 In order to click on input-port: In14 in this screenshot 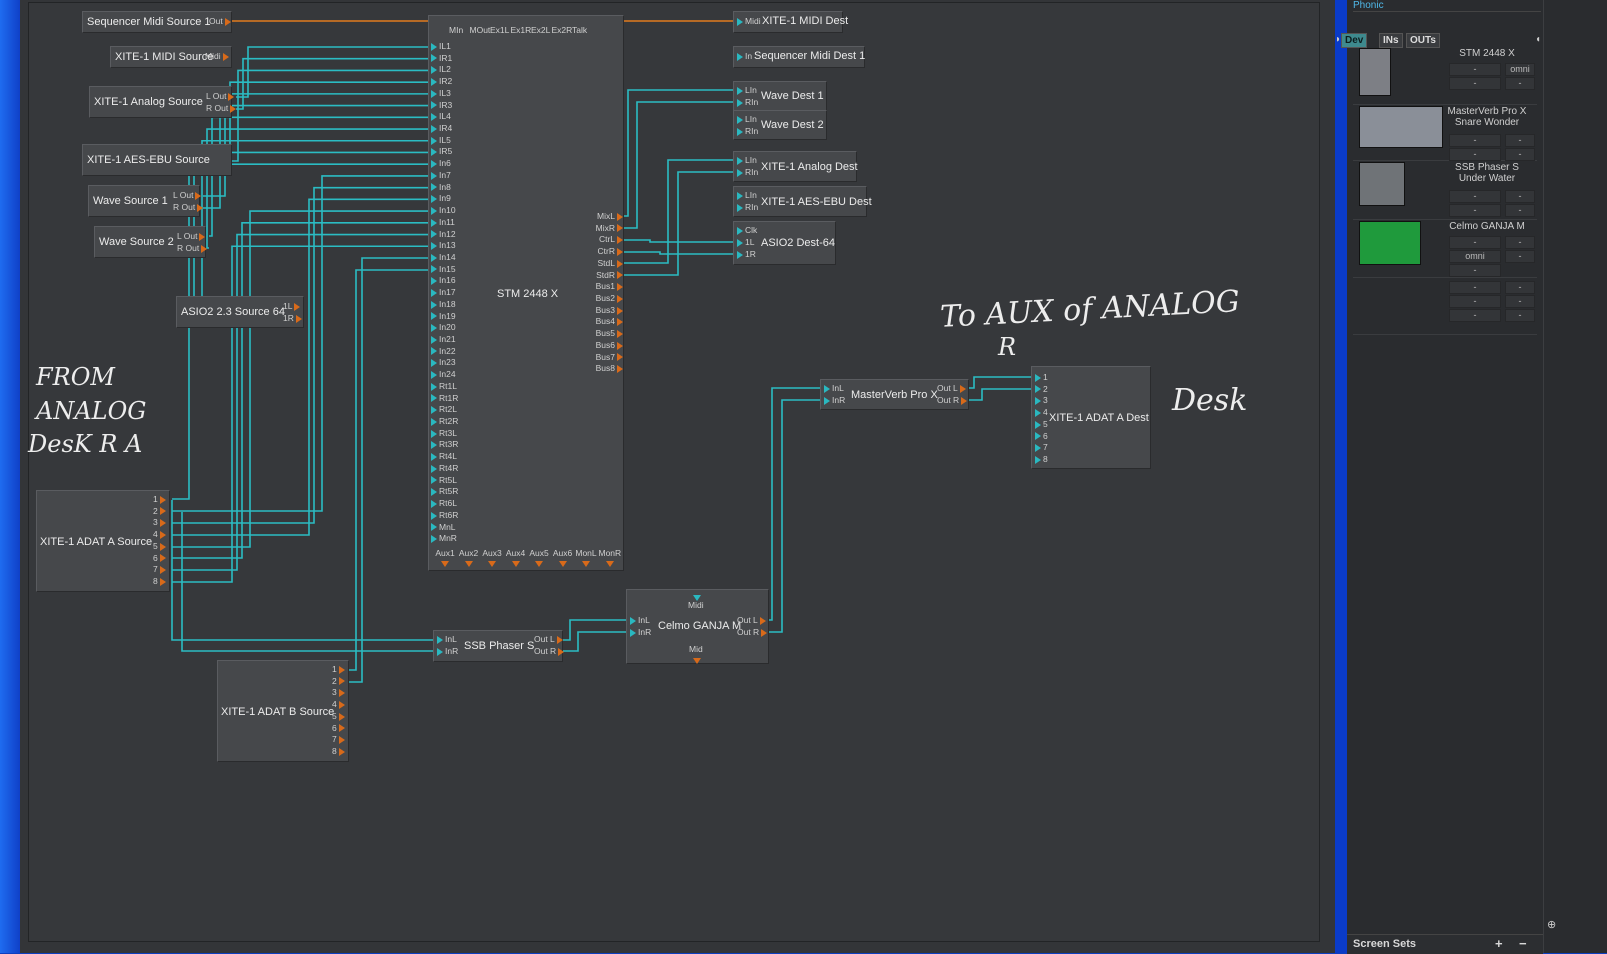, I will do `click(443, 257)`.